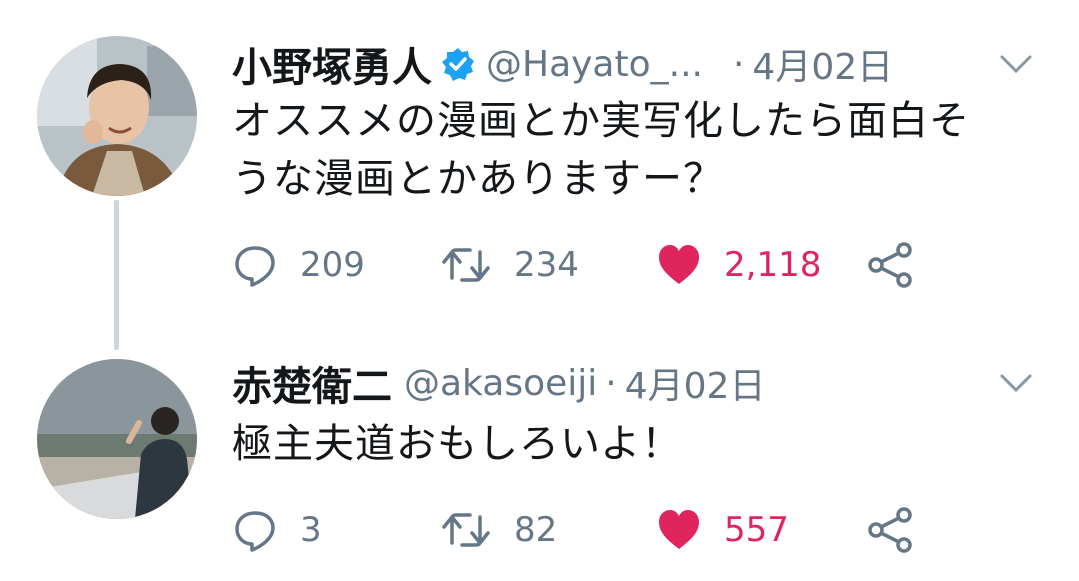  Describe the element at coordinates (332, 265) in the screenshot. I see `reply-count: 209` at that location.